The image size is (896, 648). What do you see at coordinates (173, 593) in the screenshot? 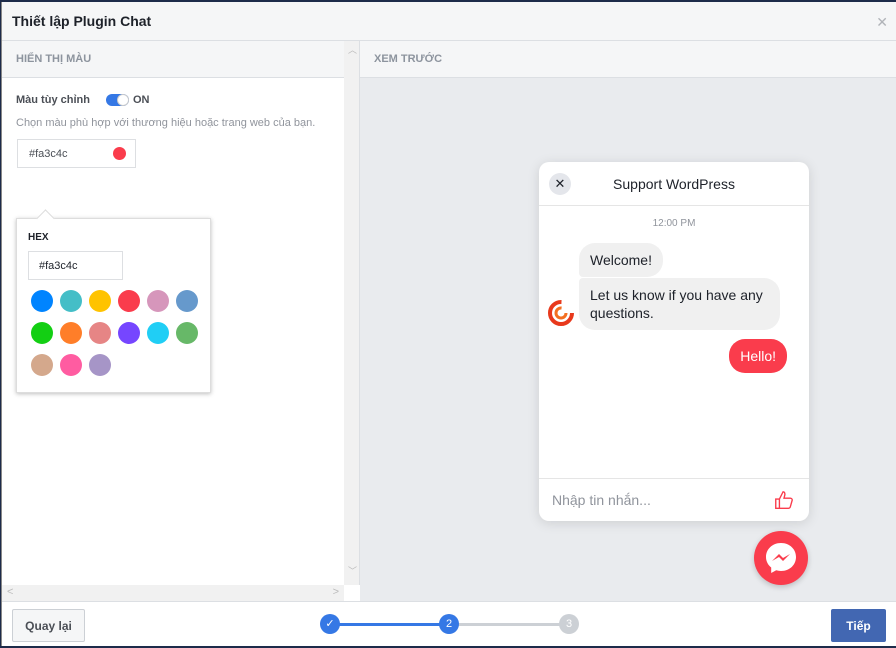
I see `horizontal-scrollbar: < >` at bounding box center [173, 593].